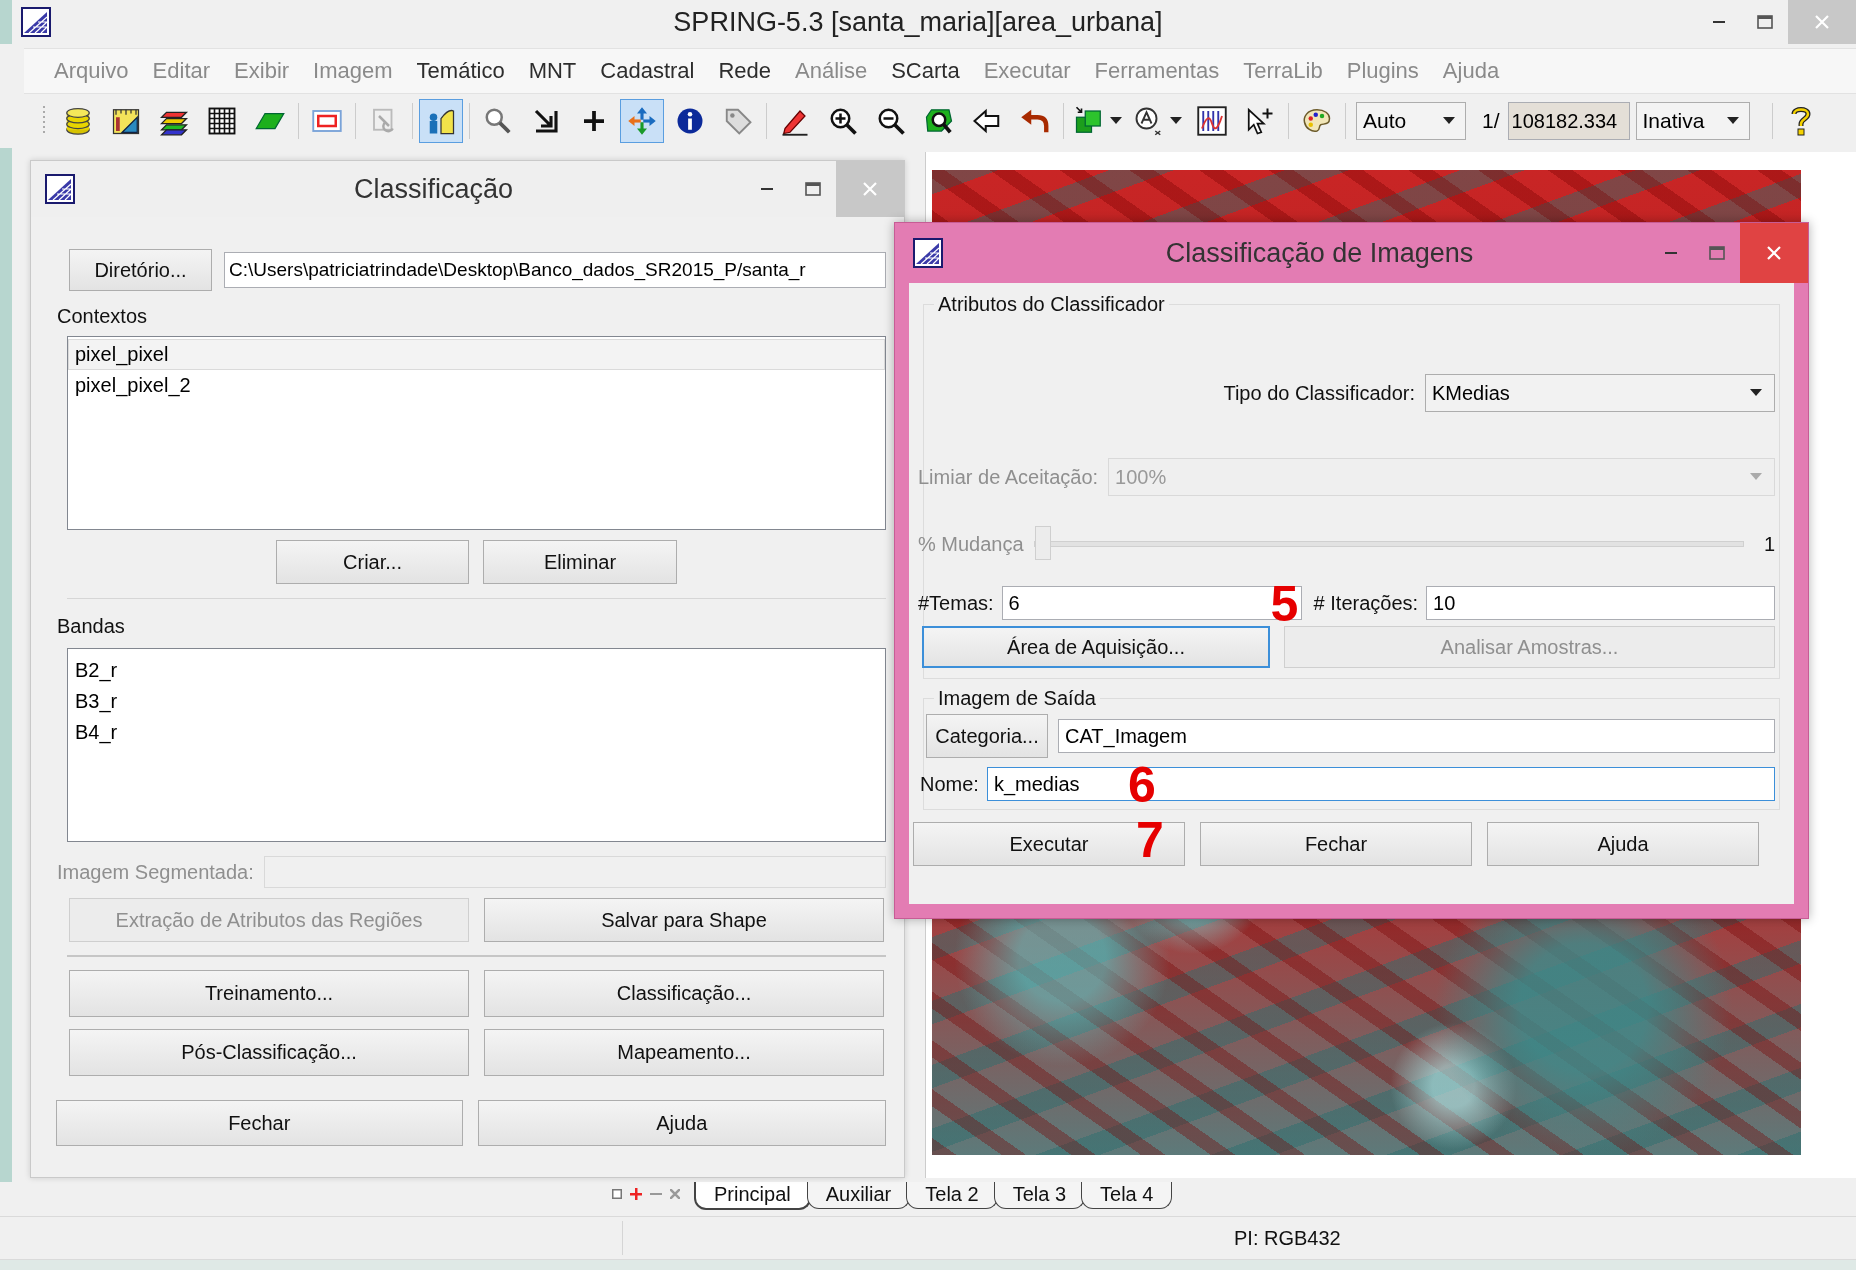 This screenshot has width=1856, height=1270. Describe the element at coordinates (1149, 121) in the screenshot. I see `circle-label-icon` at that location.